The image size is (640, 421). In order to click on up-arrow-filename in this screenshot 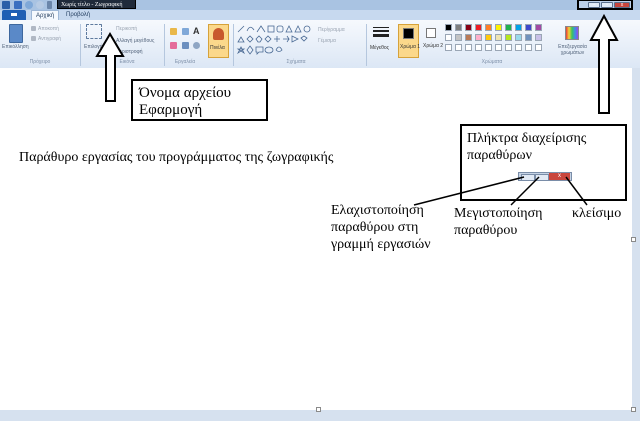, I will do `click(110, 67)`.